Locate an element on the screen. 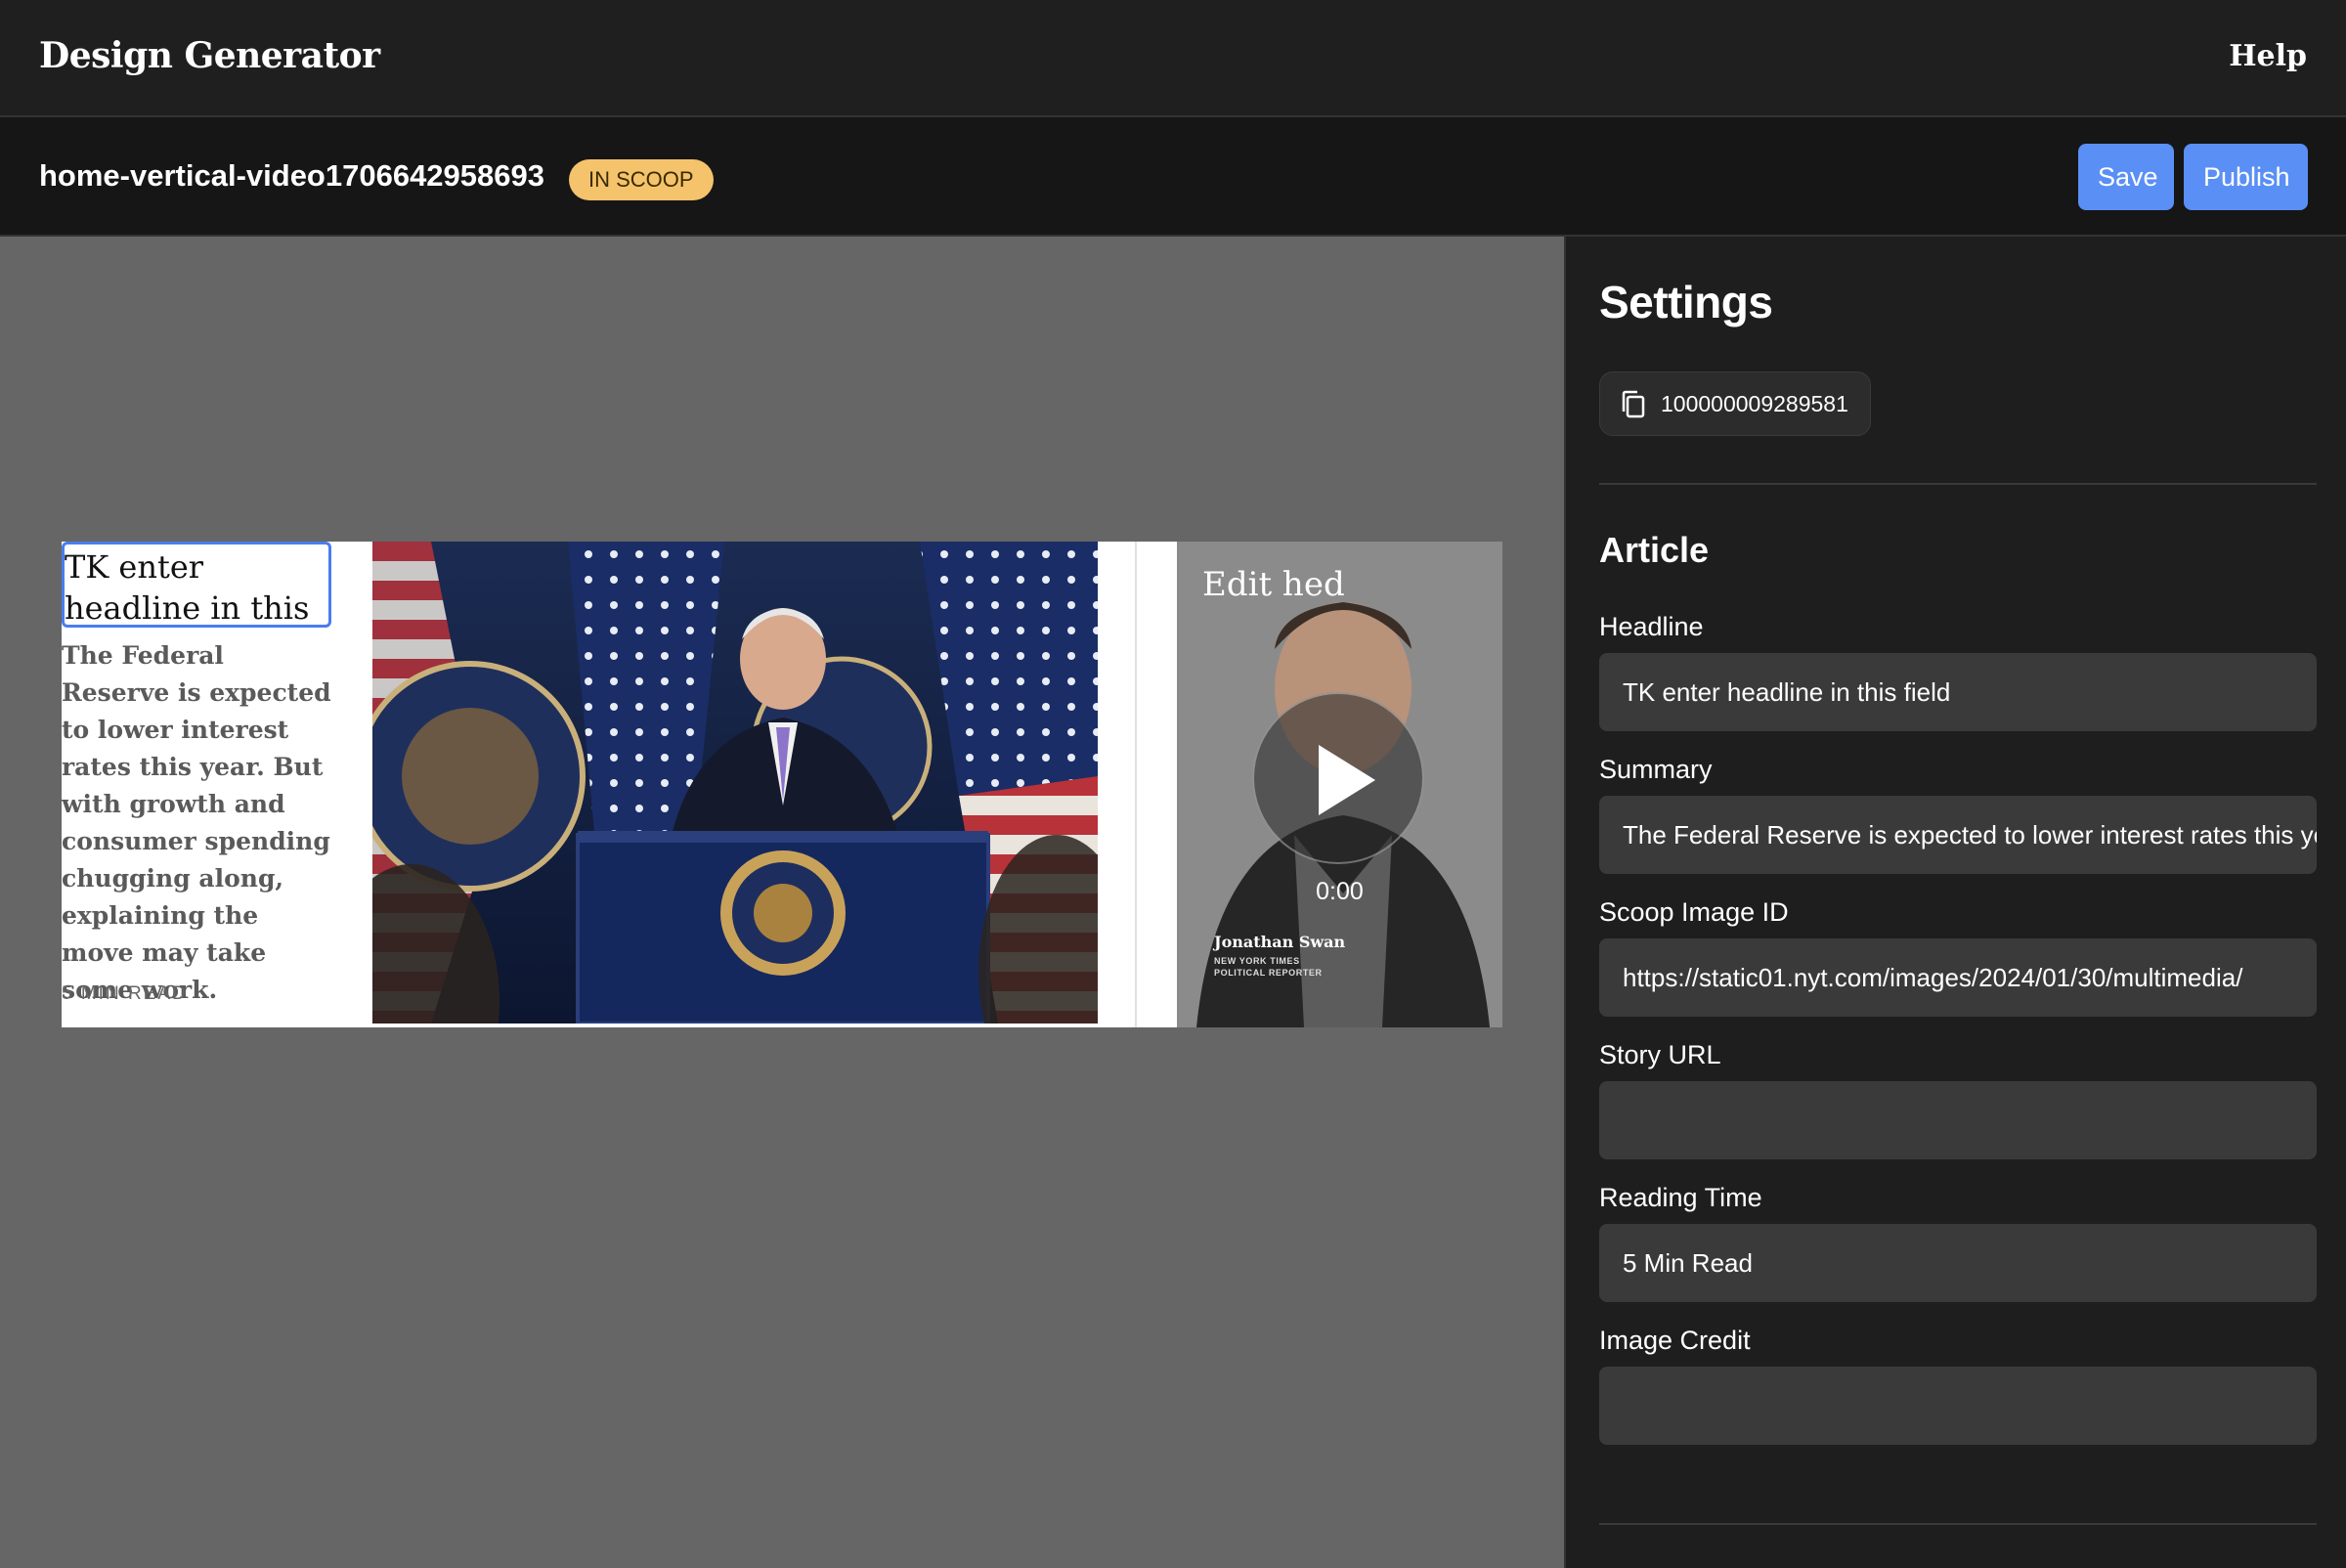 Image resolution: width=2346 pixels, height=1568 pixels. headline-input: TK enter headline in this field is located at coordinates (1958, 692).